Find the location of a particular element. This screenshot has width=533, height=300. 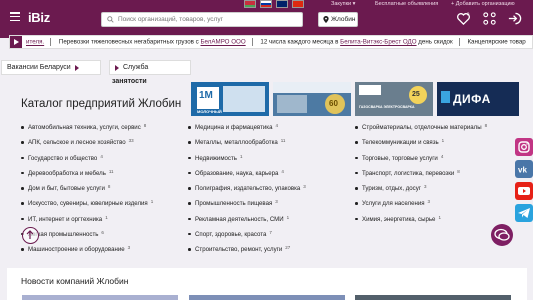

catalog-item: Транспорт, логистика, перевозки 8 is located at coordinates (437, 173).